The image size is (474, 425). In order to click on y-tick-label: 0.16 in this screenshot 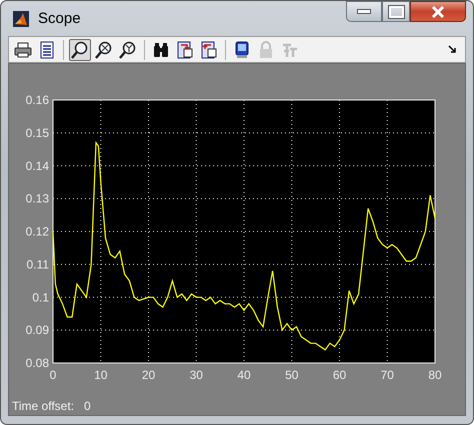, I will do `click(37, 100)`.